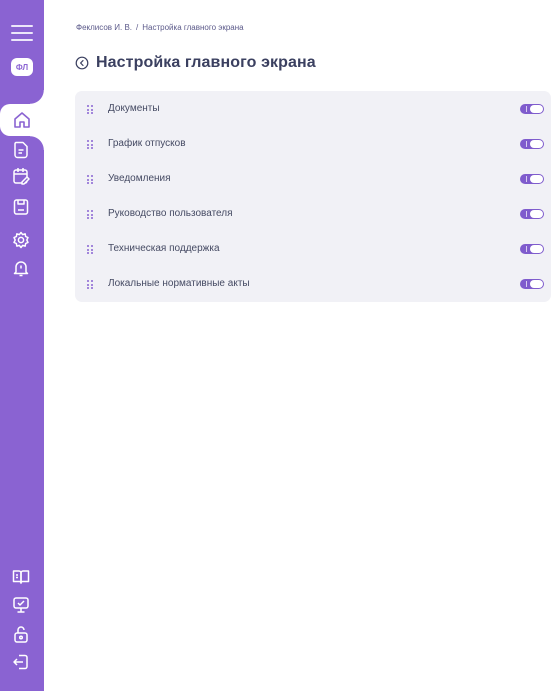 This screenshot has height=691, width=553. I want to click on breadcrumb: Феклисов И. В. / Настройка главного экрана, so click(160, 27).